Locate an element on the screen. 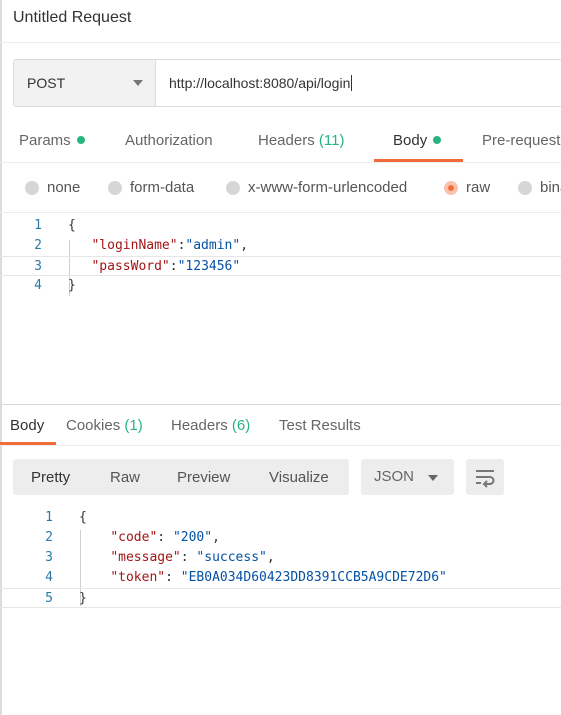  json-value: "123456" is located at coordinates (209, 266).